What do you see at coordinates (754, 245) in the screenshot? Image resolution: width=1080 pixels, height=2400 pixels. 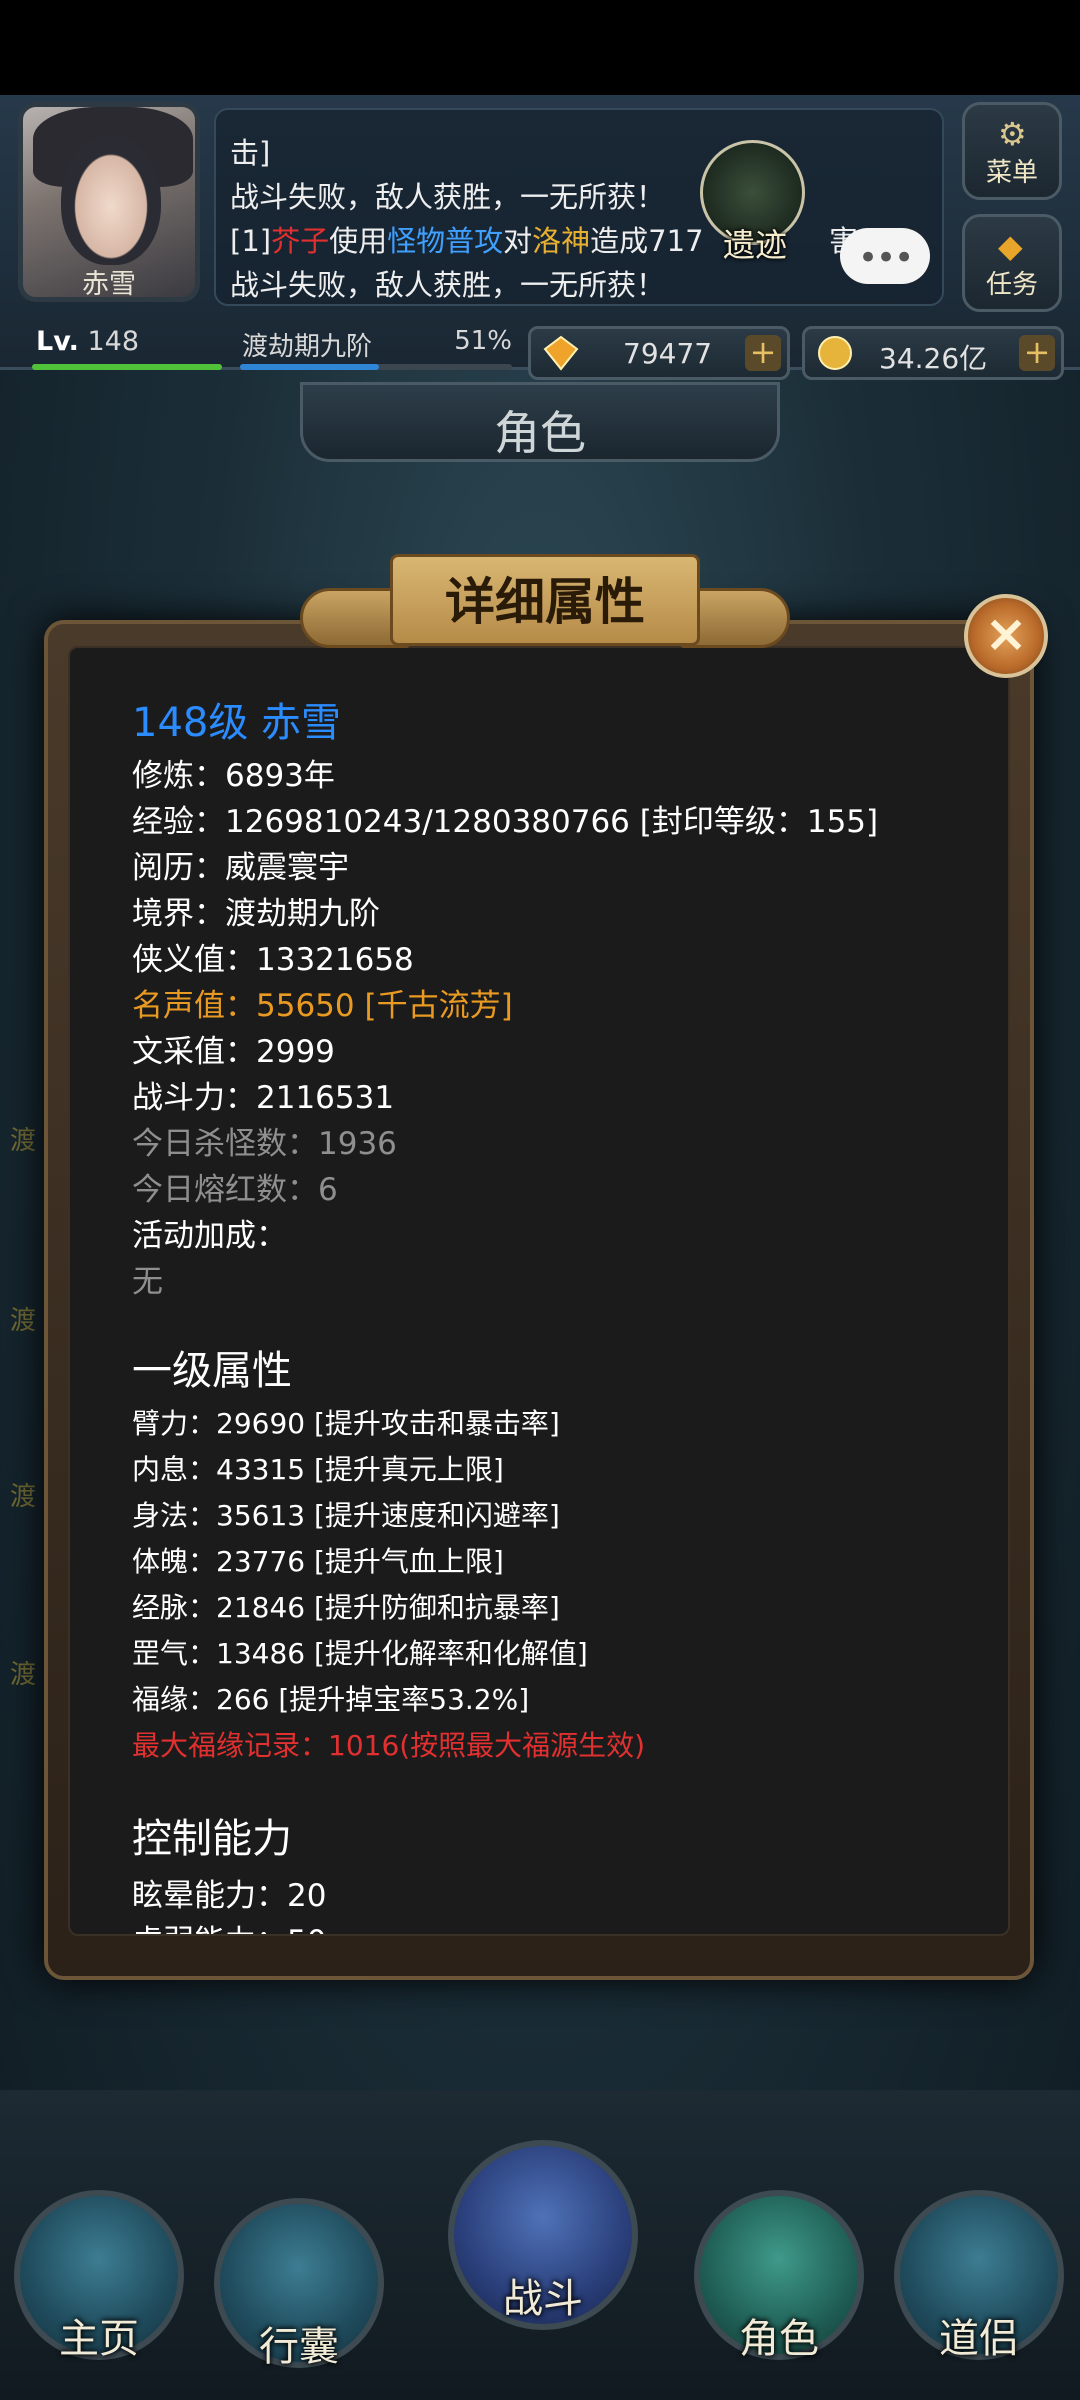 I see `relic-label: 遗迹` at bounding box center [754, 245].